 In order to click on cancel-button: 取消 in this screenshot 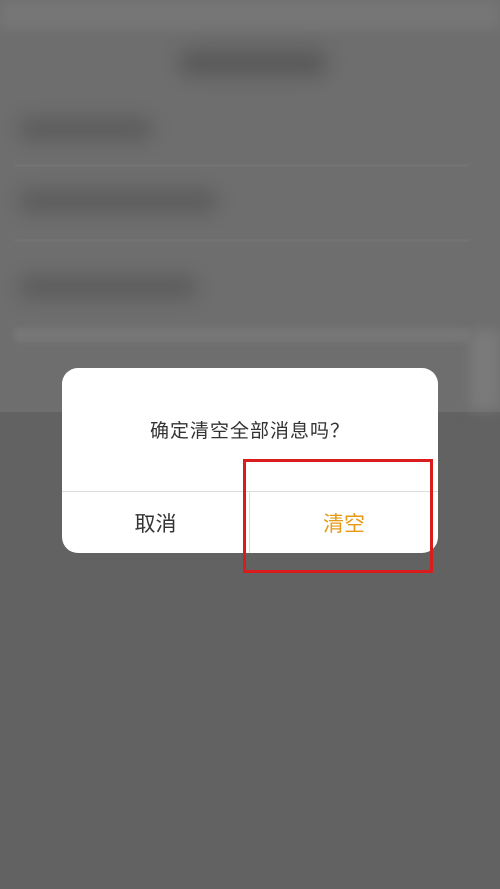, I will do `click(155, 522)`.